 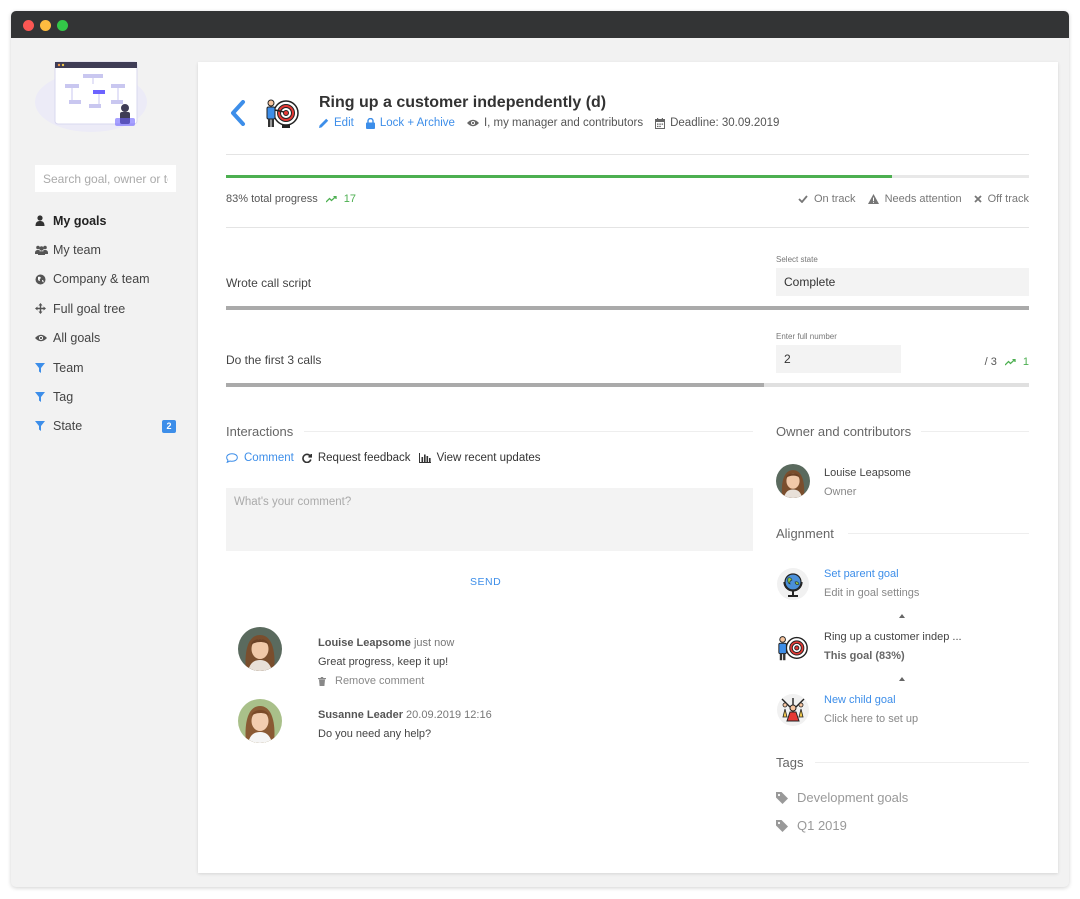 I want to click on total-progress-bar, so click(x=627, y=176).